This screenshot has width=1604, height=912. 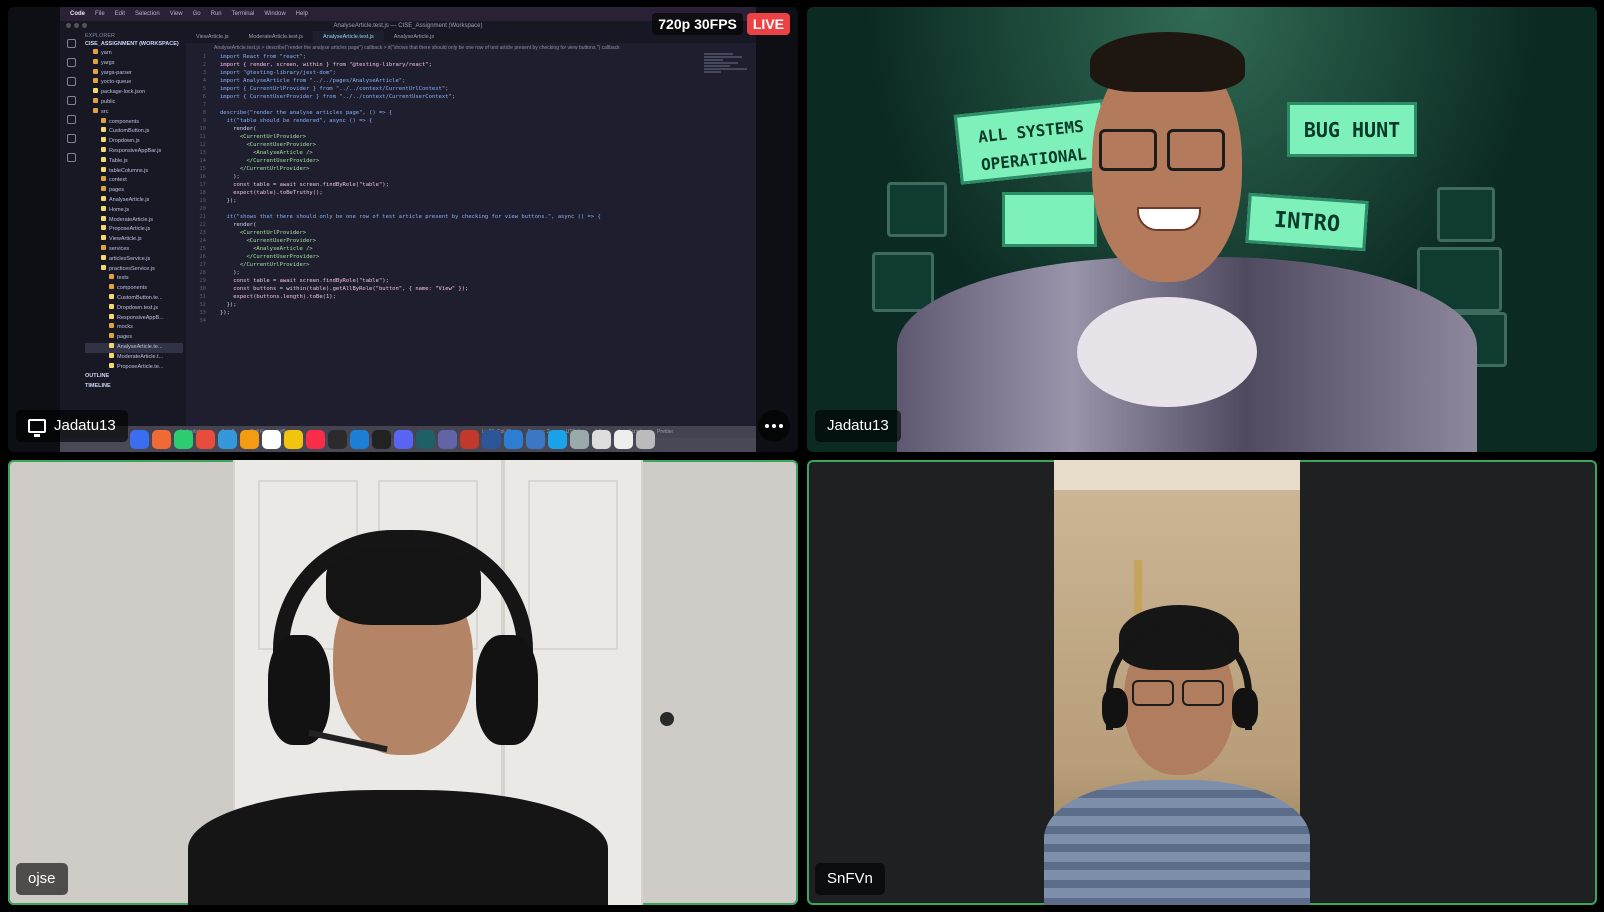 What do you see at coordinates (134, 269) in the screenshot?
I see `file-tree-item: practicesService.js` at bounding box center [134, 269].